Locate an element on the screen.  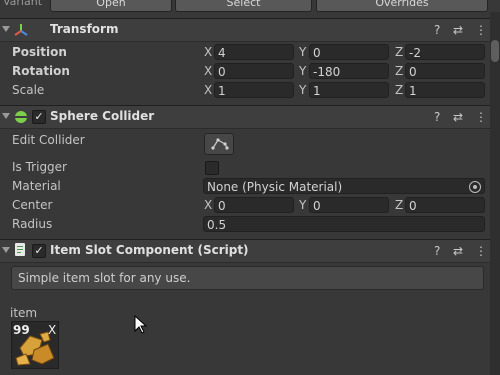
material-object-field: None (Physic Material) is located at coordinates (344, 186).